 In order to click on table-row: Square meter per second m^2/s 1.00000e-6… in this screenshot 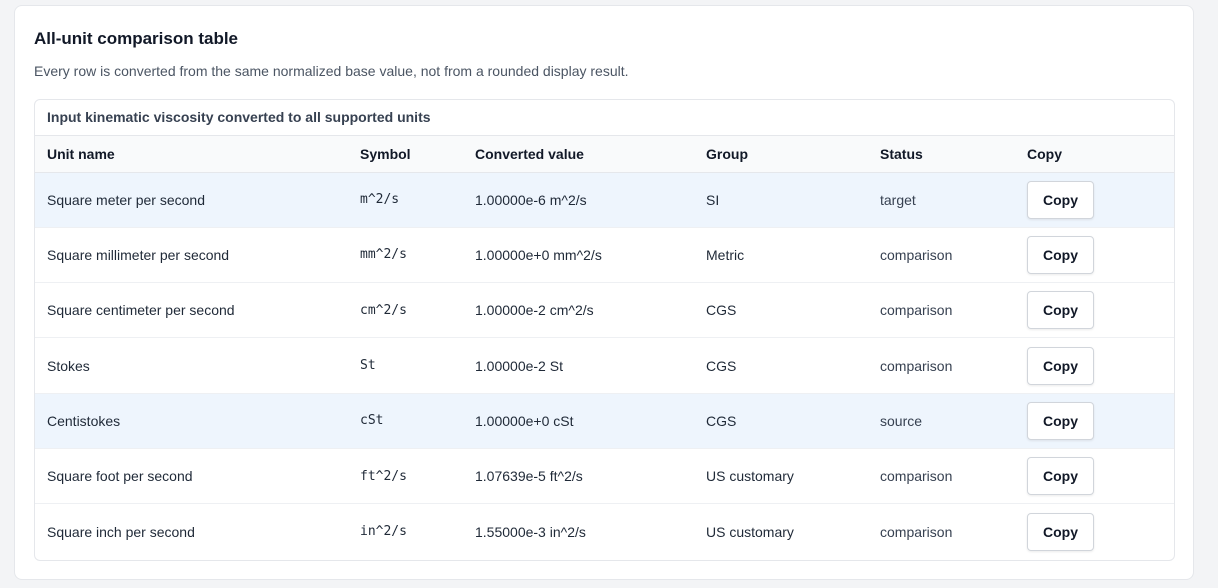, I will do `click(604, 200)`.